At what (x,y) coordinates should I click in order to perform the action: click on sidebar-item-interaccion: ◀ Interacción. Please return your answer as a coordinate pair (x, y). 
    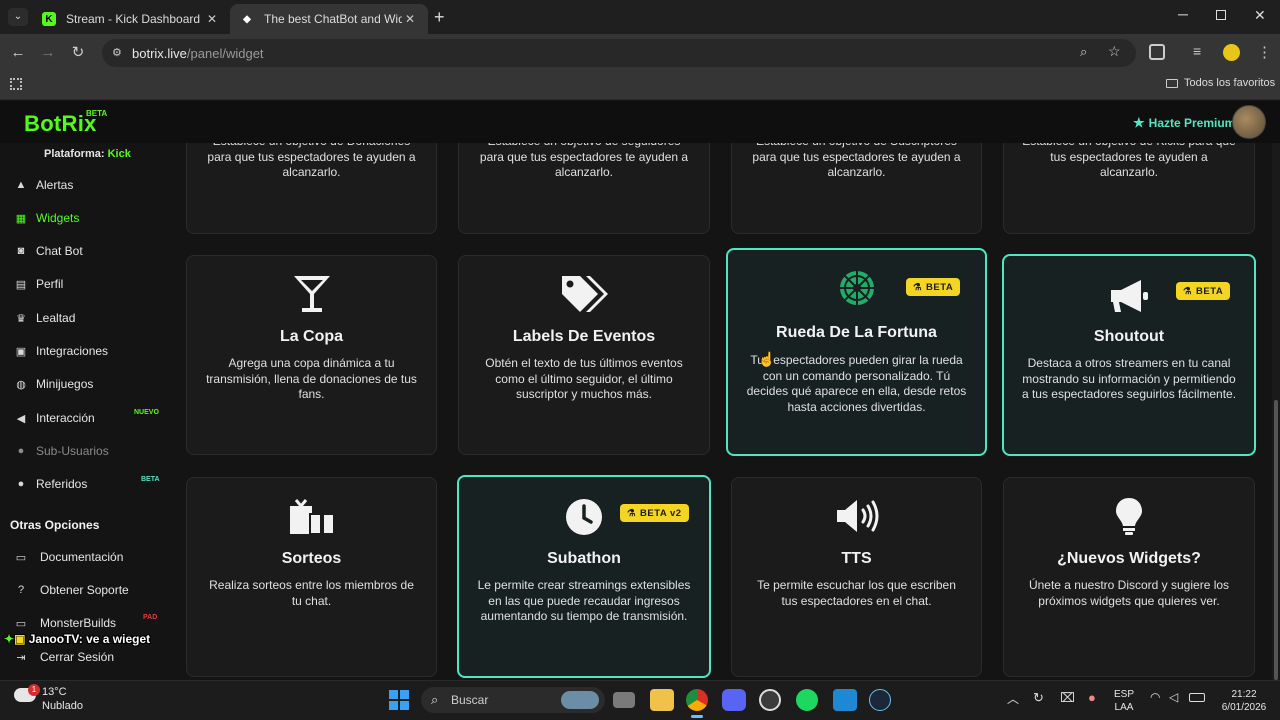
    Looking at the image, I should click on (54, 418).